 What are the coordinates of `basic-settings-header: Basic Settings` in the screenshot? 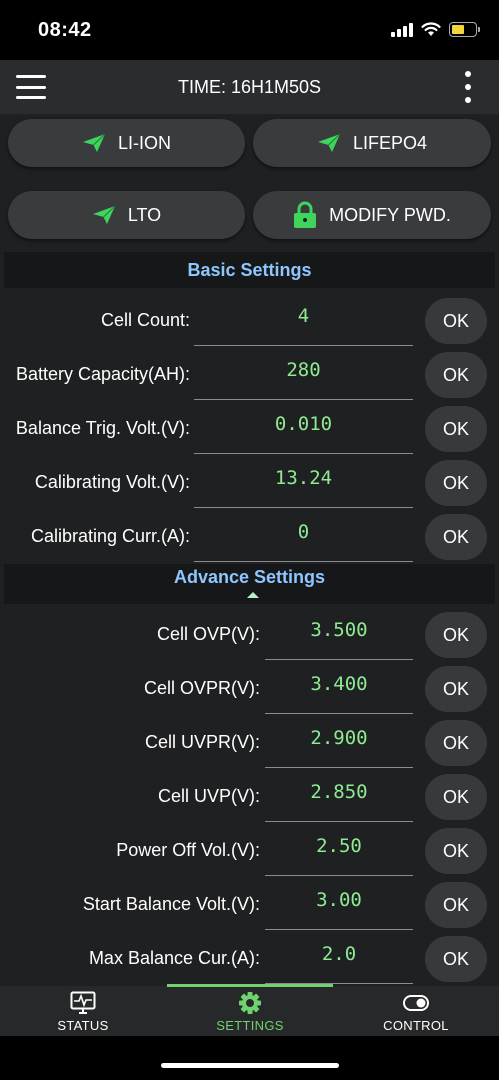 It's located at (249, 270).